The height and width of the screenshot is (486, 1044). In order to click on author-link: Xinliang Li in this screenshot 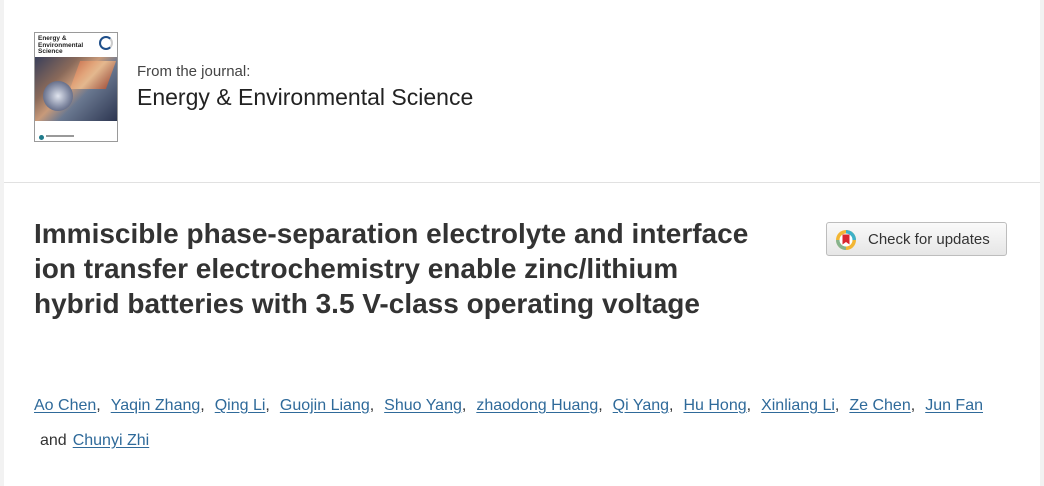, I will do `click(798, 405)`.